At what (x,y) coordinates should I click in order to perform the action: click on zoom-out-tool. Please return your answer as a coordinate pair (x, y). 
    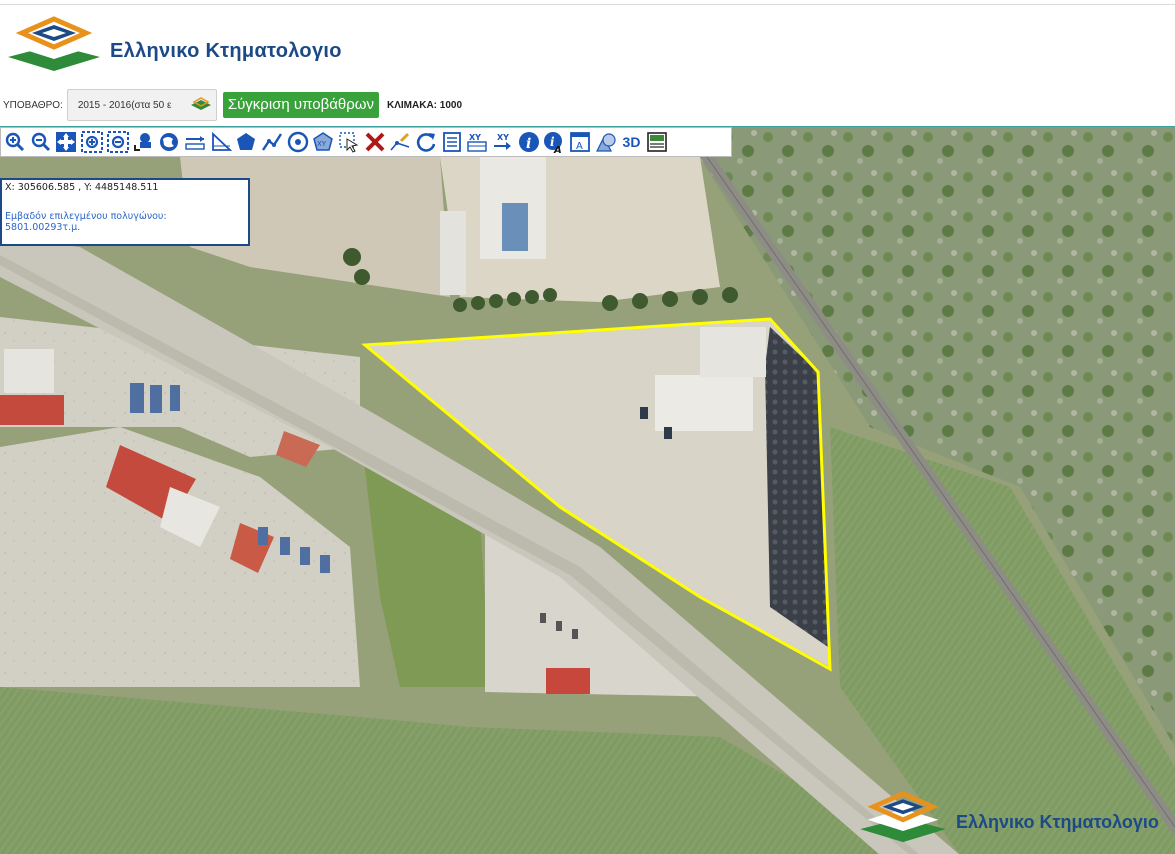
    Looking at the image, I should click on (41, 142).